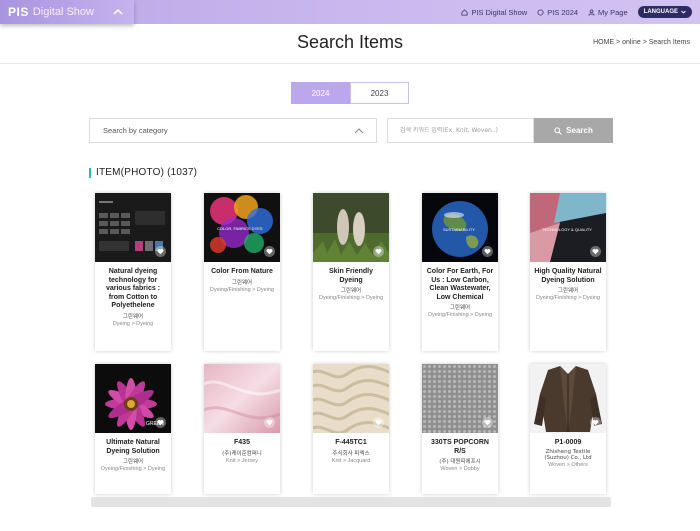 This screenshot has height=531, width=700. I want to click on item-thumbnail: COLOR, FABRICS DYES, so click(242, 227).